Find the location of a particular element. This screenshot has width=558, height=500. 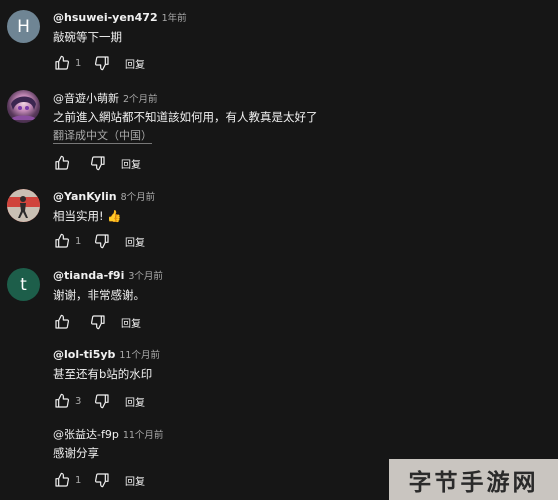

comment-author: @张益达-f9p is located at coordinates (86, 434).